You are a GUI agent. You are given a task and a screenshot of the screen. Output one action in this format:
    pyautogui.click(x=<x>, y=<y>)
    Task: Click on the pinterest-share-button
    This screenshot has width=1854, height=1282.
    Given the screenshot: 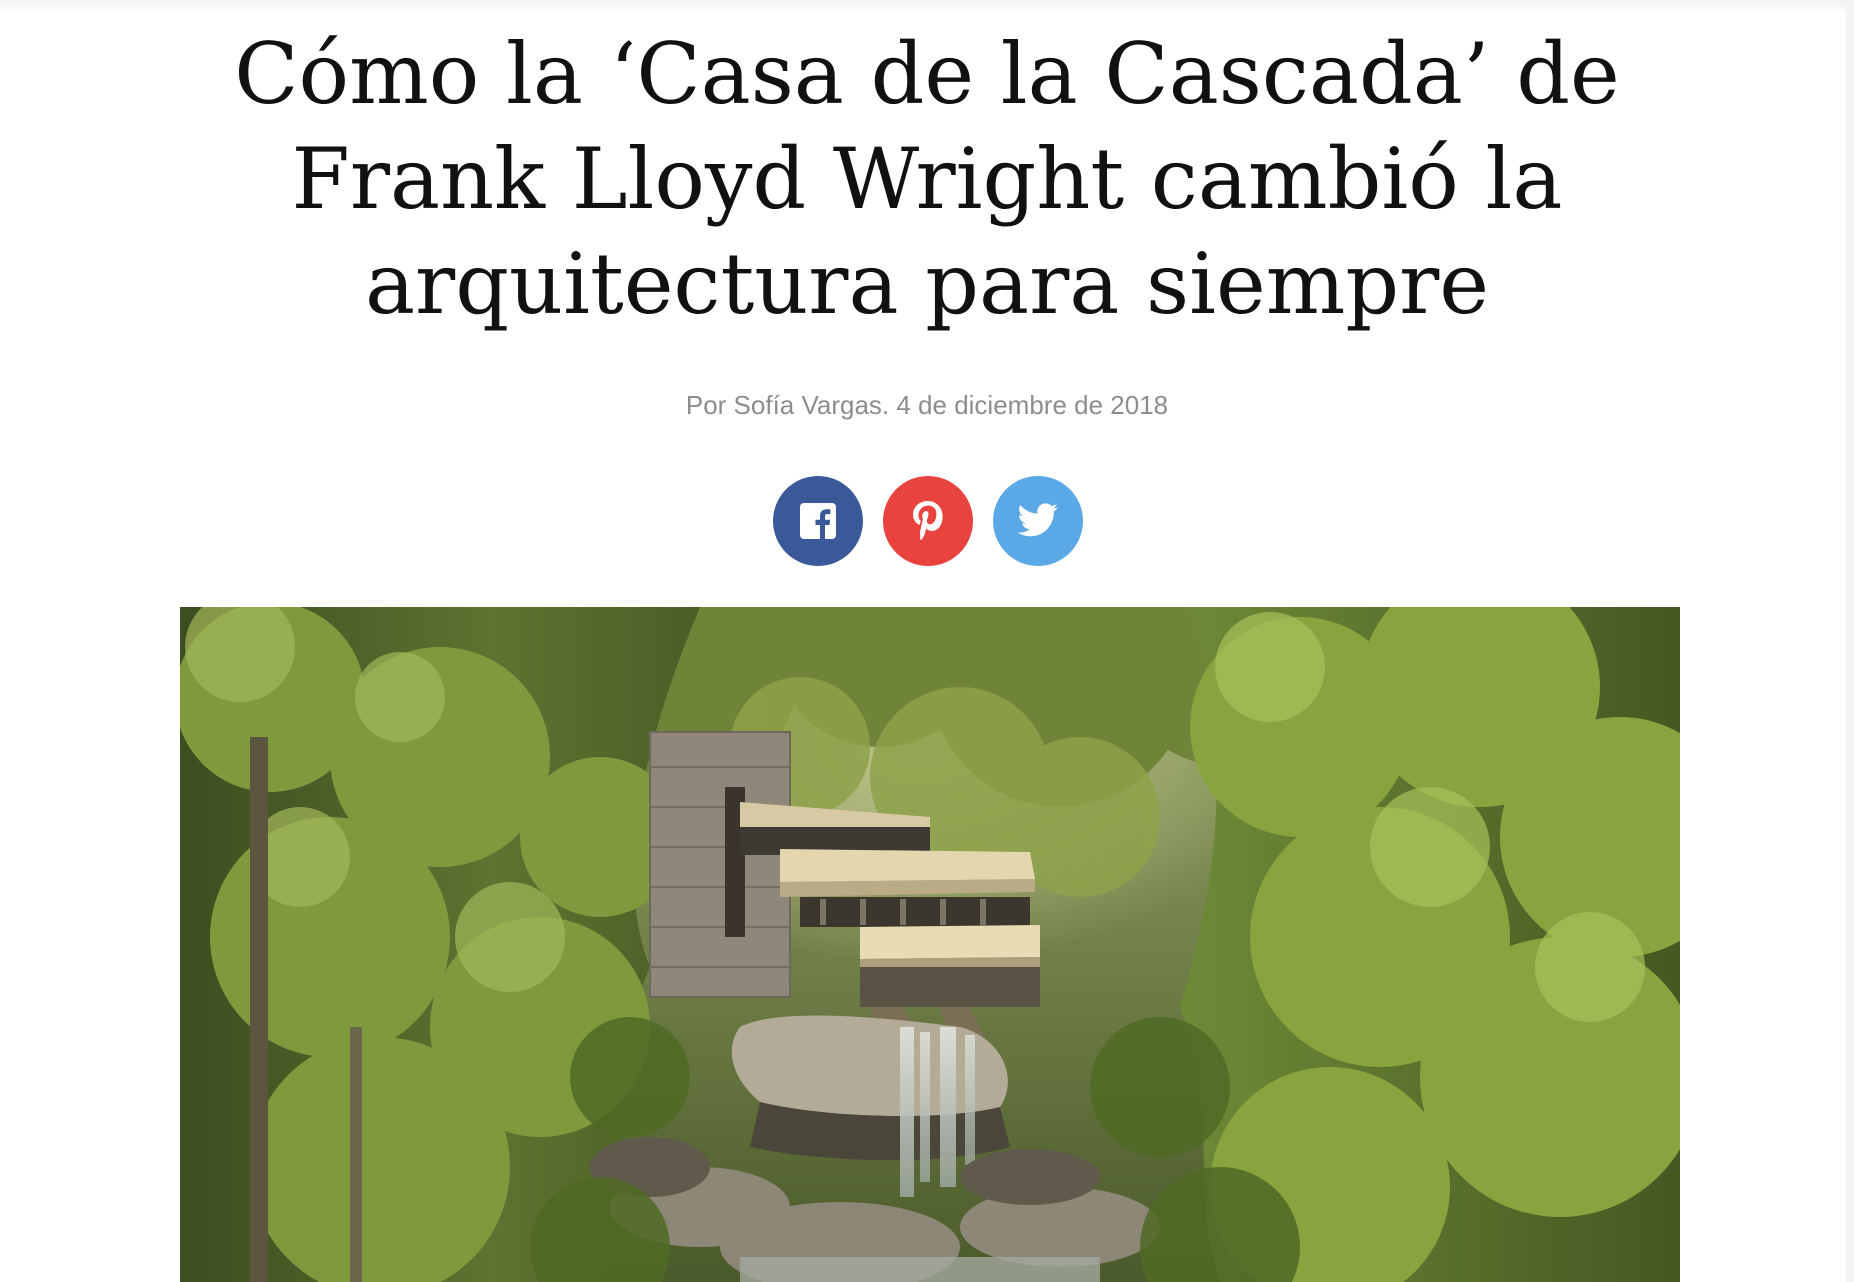 What is the action you would take?
    pyautogui.click(x=928, y=521)
    